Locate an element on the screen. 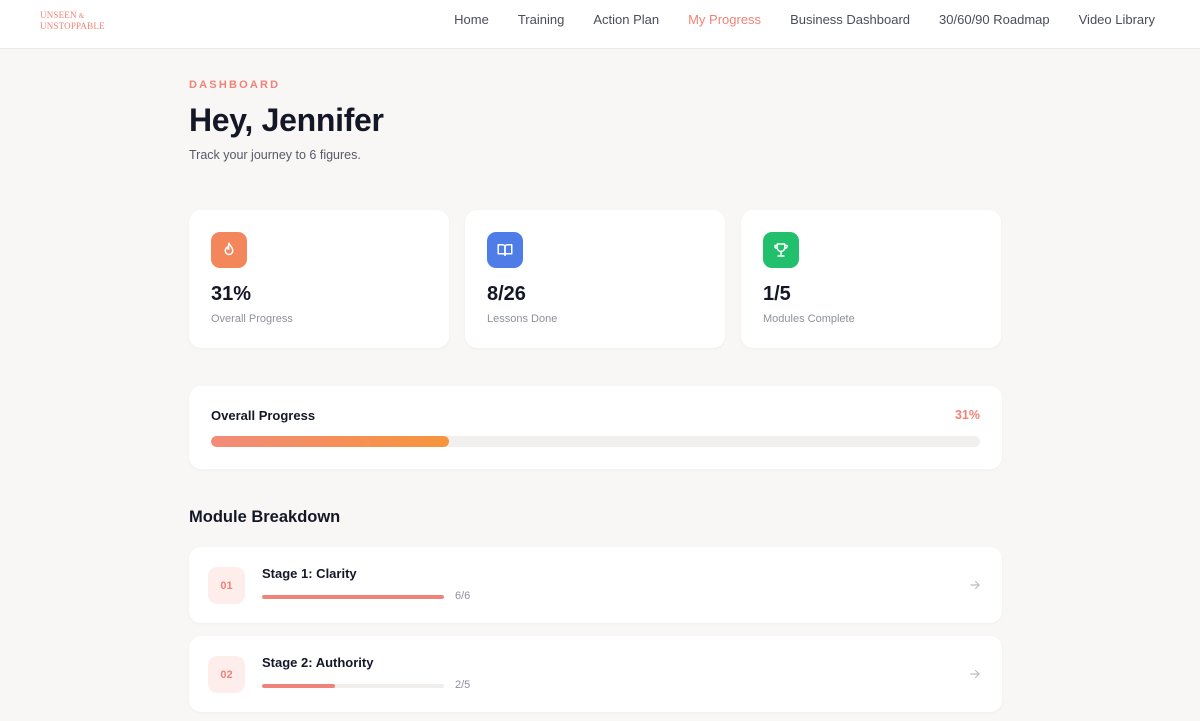 Image resolution: width=1200 pixels, height=721 pixels. stat-label: Modules Complete is located at coordinates (809, 319).